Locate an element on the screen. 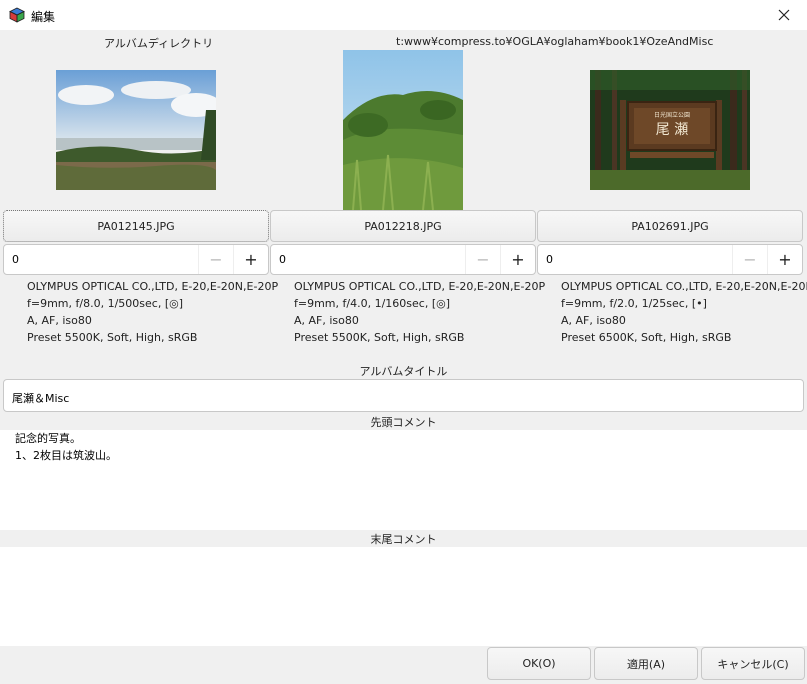  head-comment-line: 記念的写真。 is located at coordinates (48, 438).